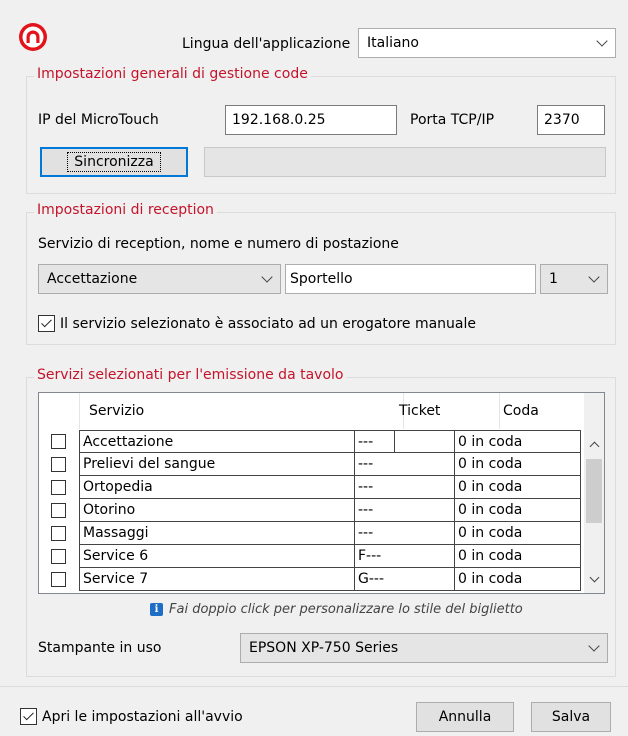 This screenshot has height=736, width=628. Describe the element at coordinates (571, 120) in the screenshot. I see `port-input: 2370` at that location.